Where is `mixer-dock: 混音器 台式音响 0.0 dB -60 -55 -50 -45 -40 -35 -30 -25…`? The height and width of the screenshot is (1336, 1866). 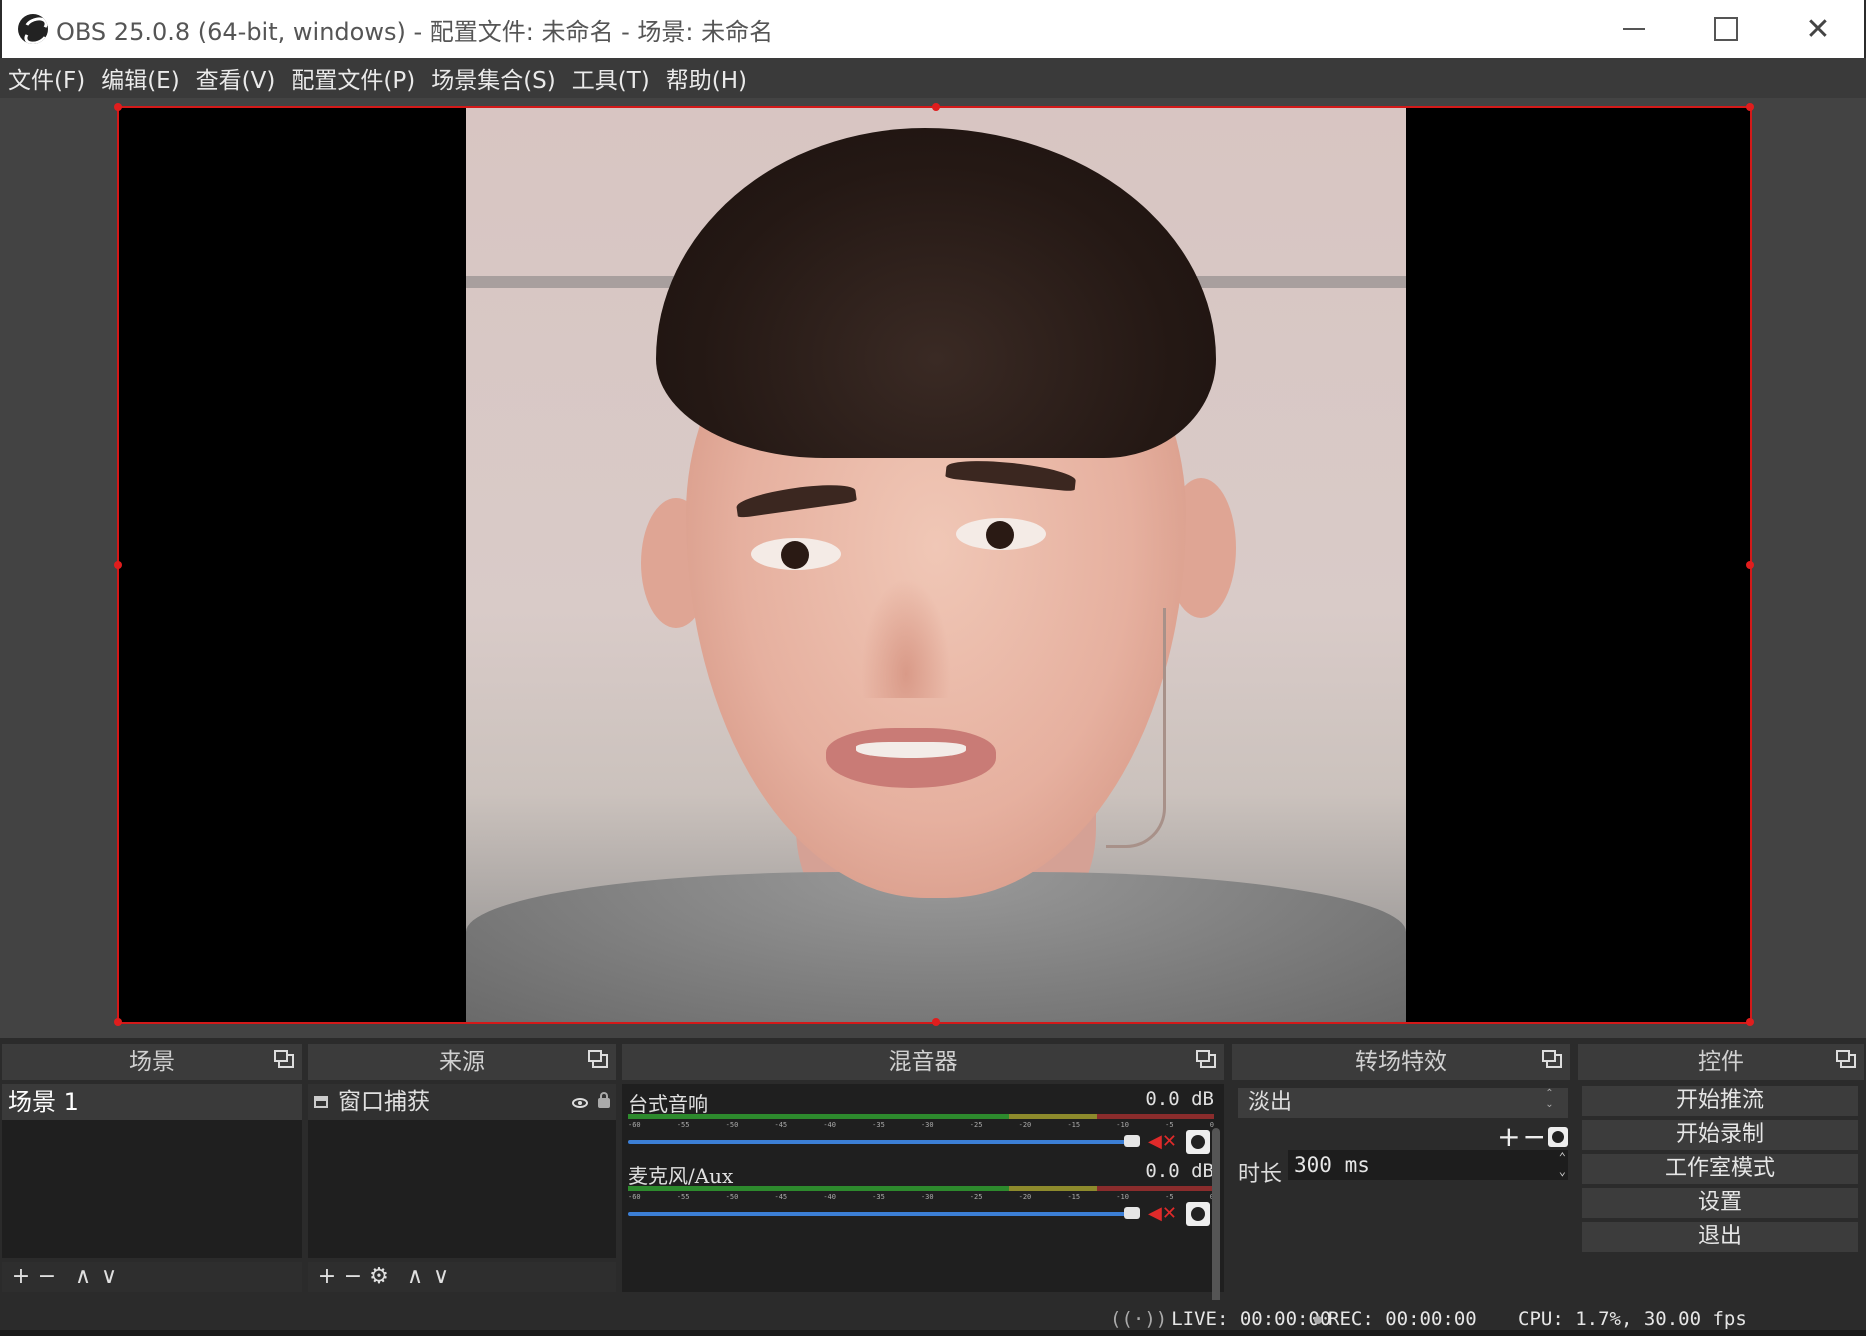 mixer-dock: 混音器 台式音响 0.0 dB -60 -55 -50 -45 -40 -35 -30 -25… is located at coordinates (923, 1186).